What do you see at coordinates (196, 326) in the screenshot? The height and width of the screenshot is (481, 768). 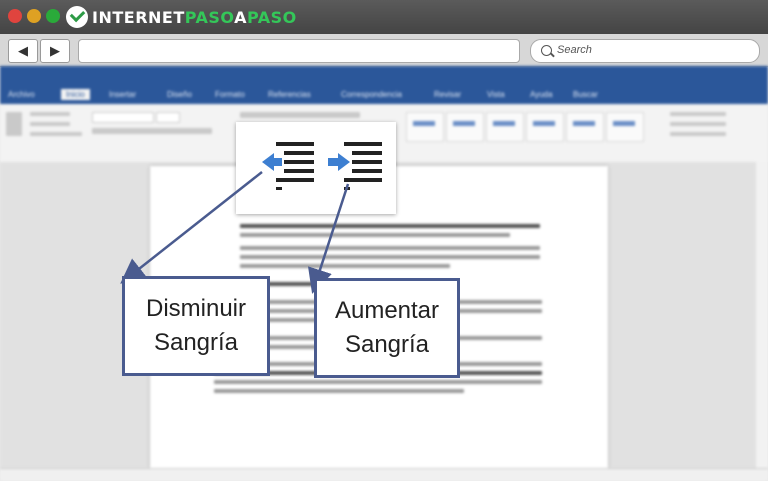 I see `decrease-indent-label: Disminuir Sangría` at bounding box center [196, 326].